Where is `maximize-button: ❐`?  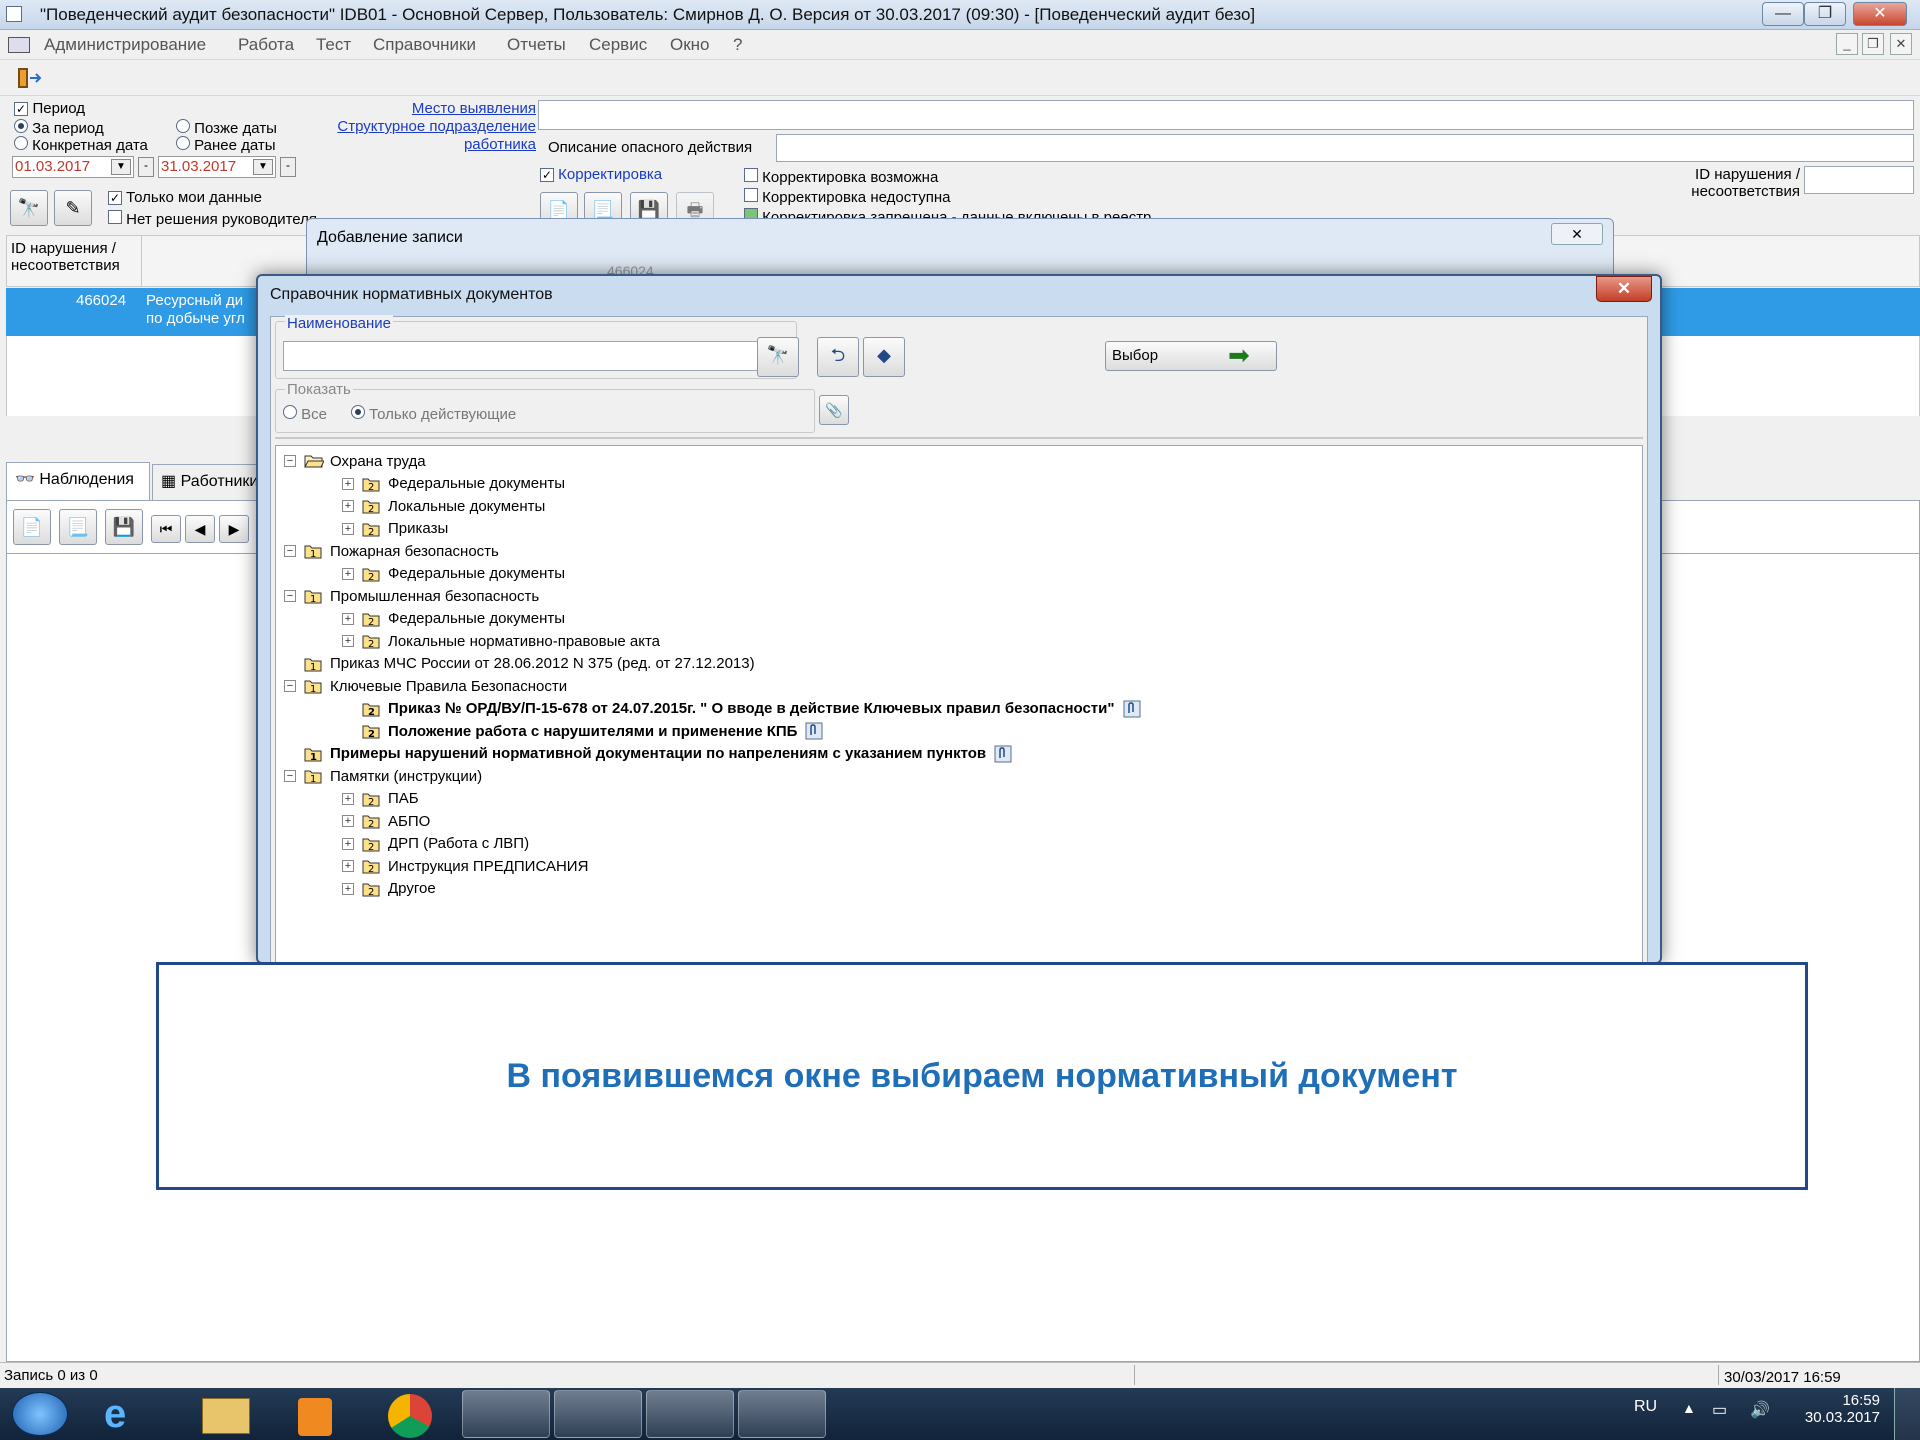
maximize-button: ❐ is located at coordinates (1825, 14).